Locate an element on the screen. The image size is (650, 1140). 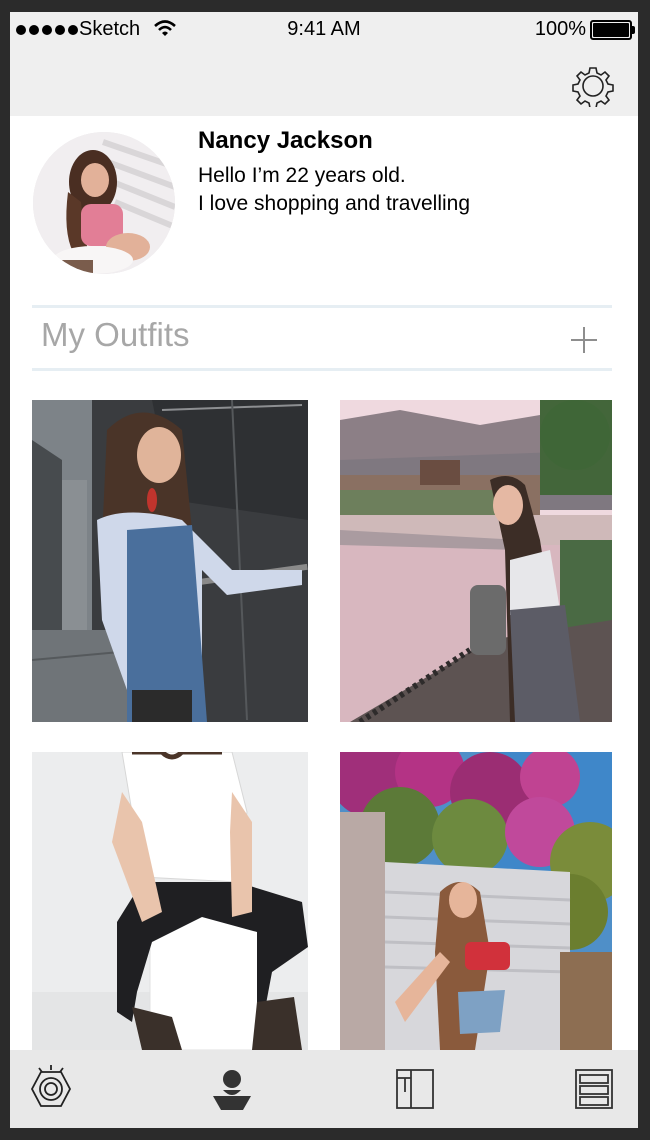
bio-line: Hello I’m 22 years old. is located at coordinates (302, 175).